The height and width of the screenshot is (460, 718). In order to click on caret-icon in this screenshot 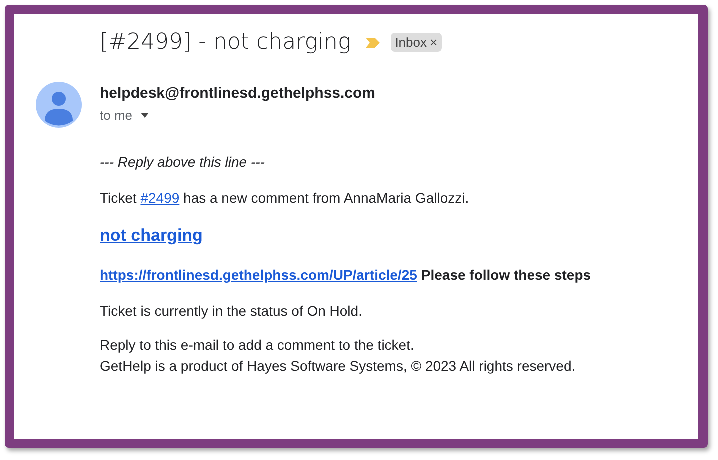, I will do `click(144, 115)`.